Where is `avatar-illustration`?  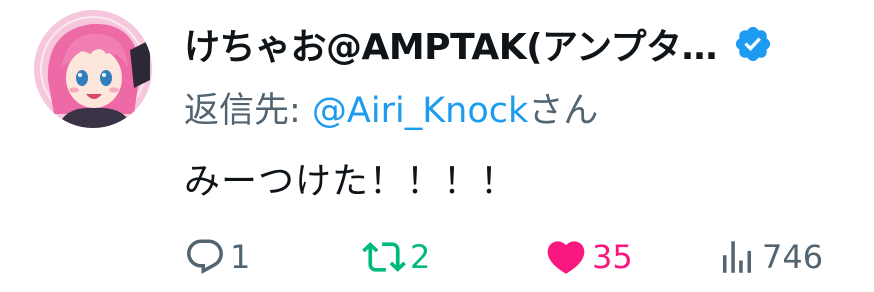 avatar-illustration is located at coordinates (93, 69).